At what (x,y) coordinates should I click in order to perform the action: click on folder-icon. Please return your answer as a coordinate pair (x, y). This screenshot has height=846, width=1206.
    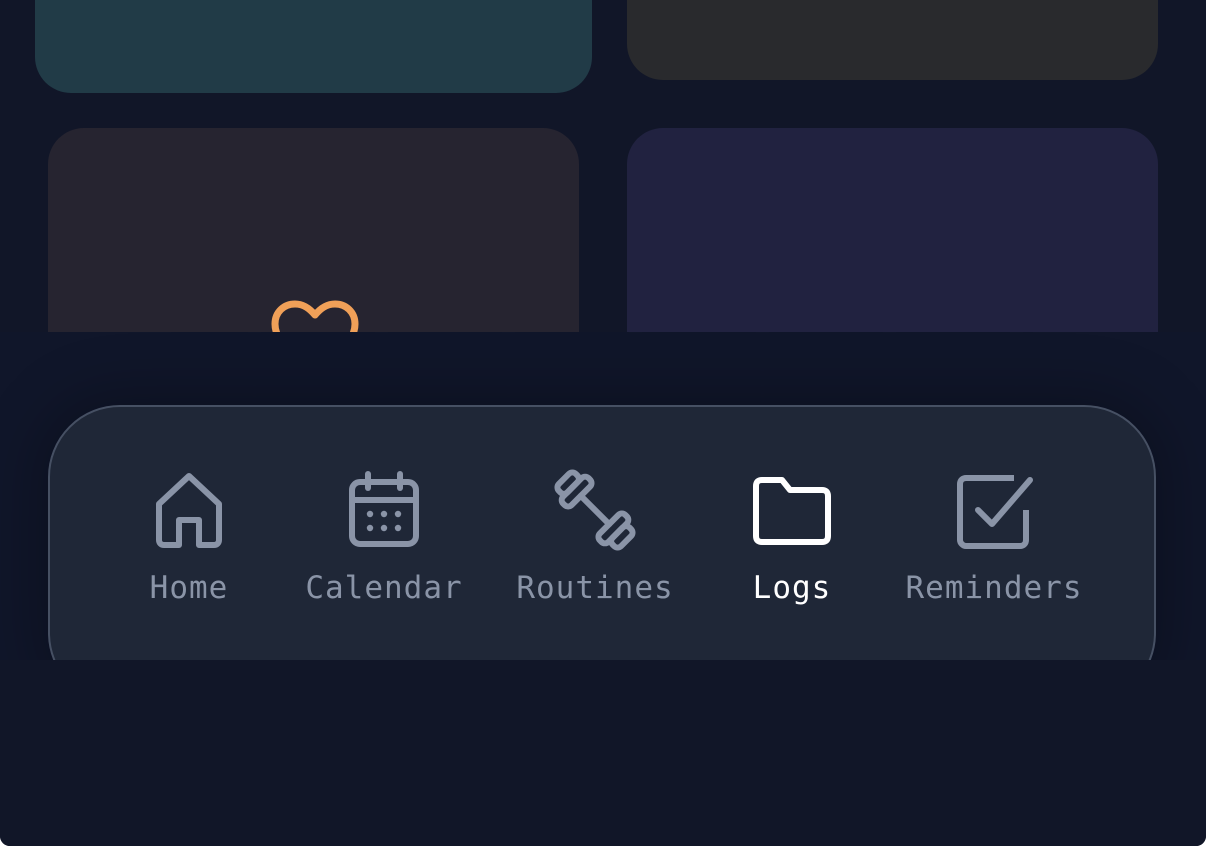
    Looking at the image, I should click on (792, 510).